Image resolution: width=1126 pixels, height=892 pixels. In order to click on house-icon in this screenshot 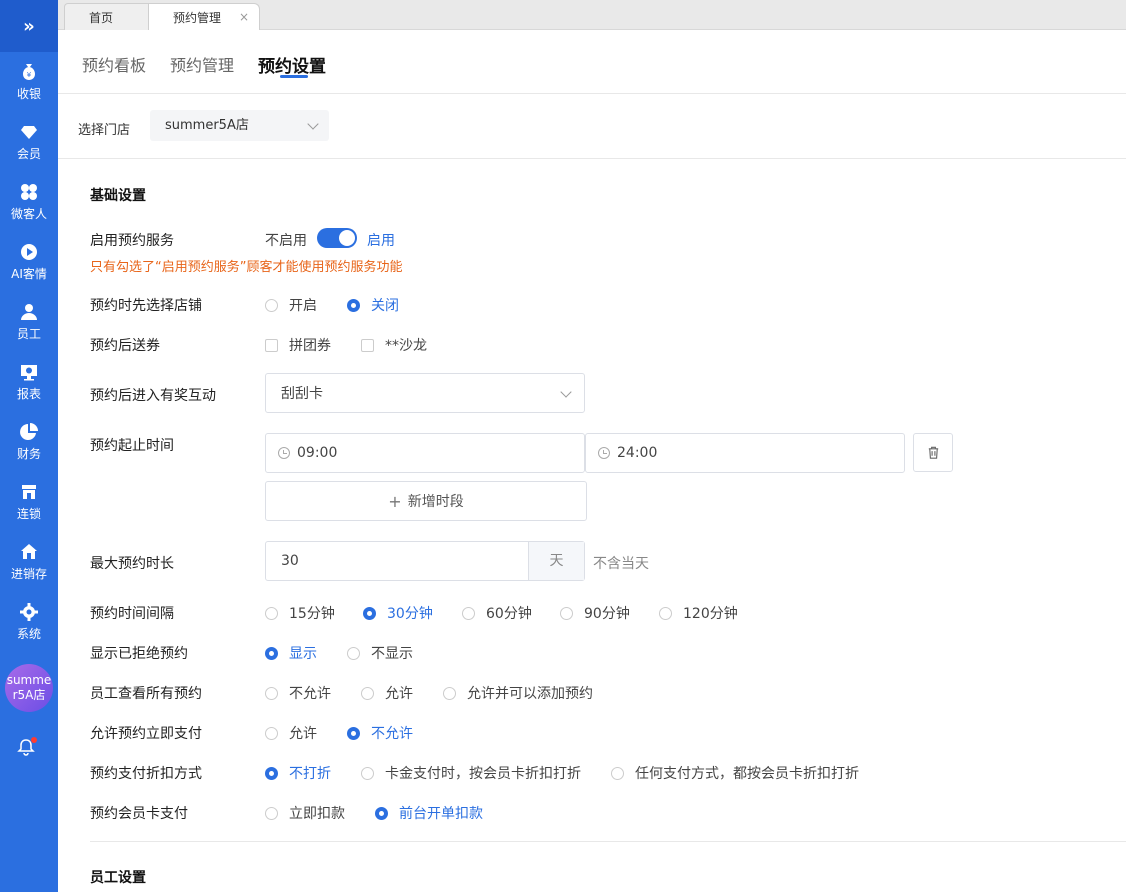, I will do `click(29, 551)`.